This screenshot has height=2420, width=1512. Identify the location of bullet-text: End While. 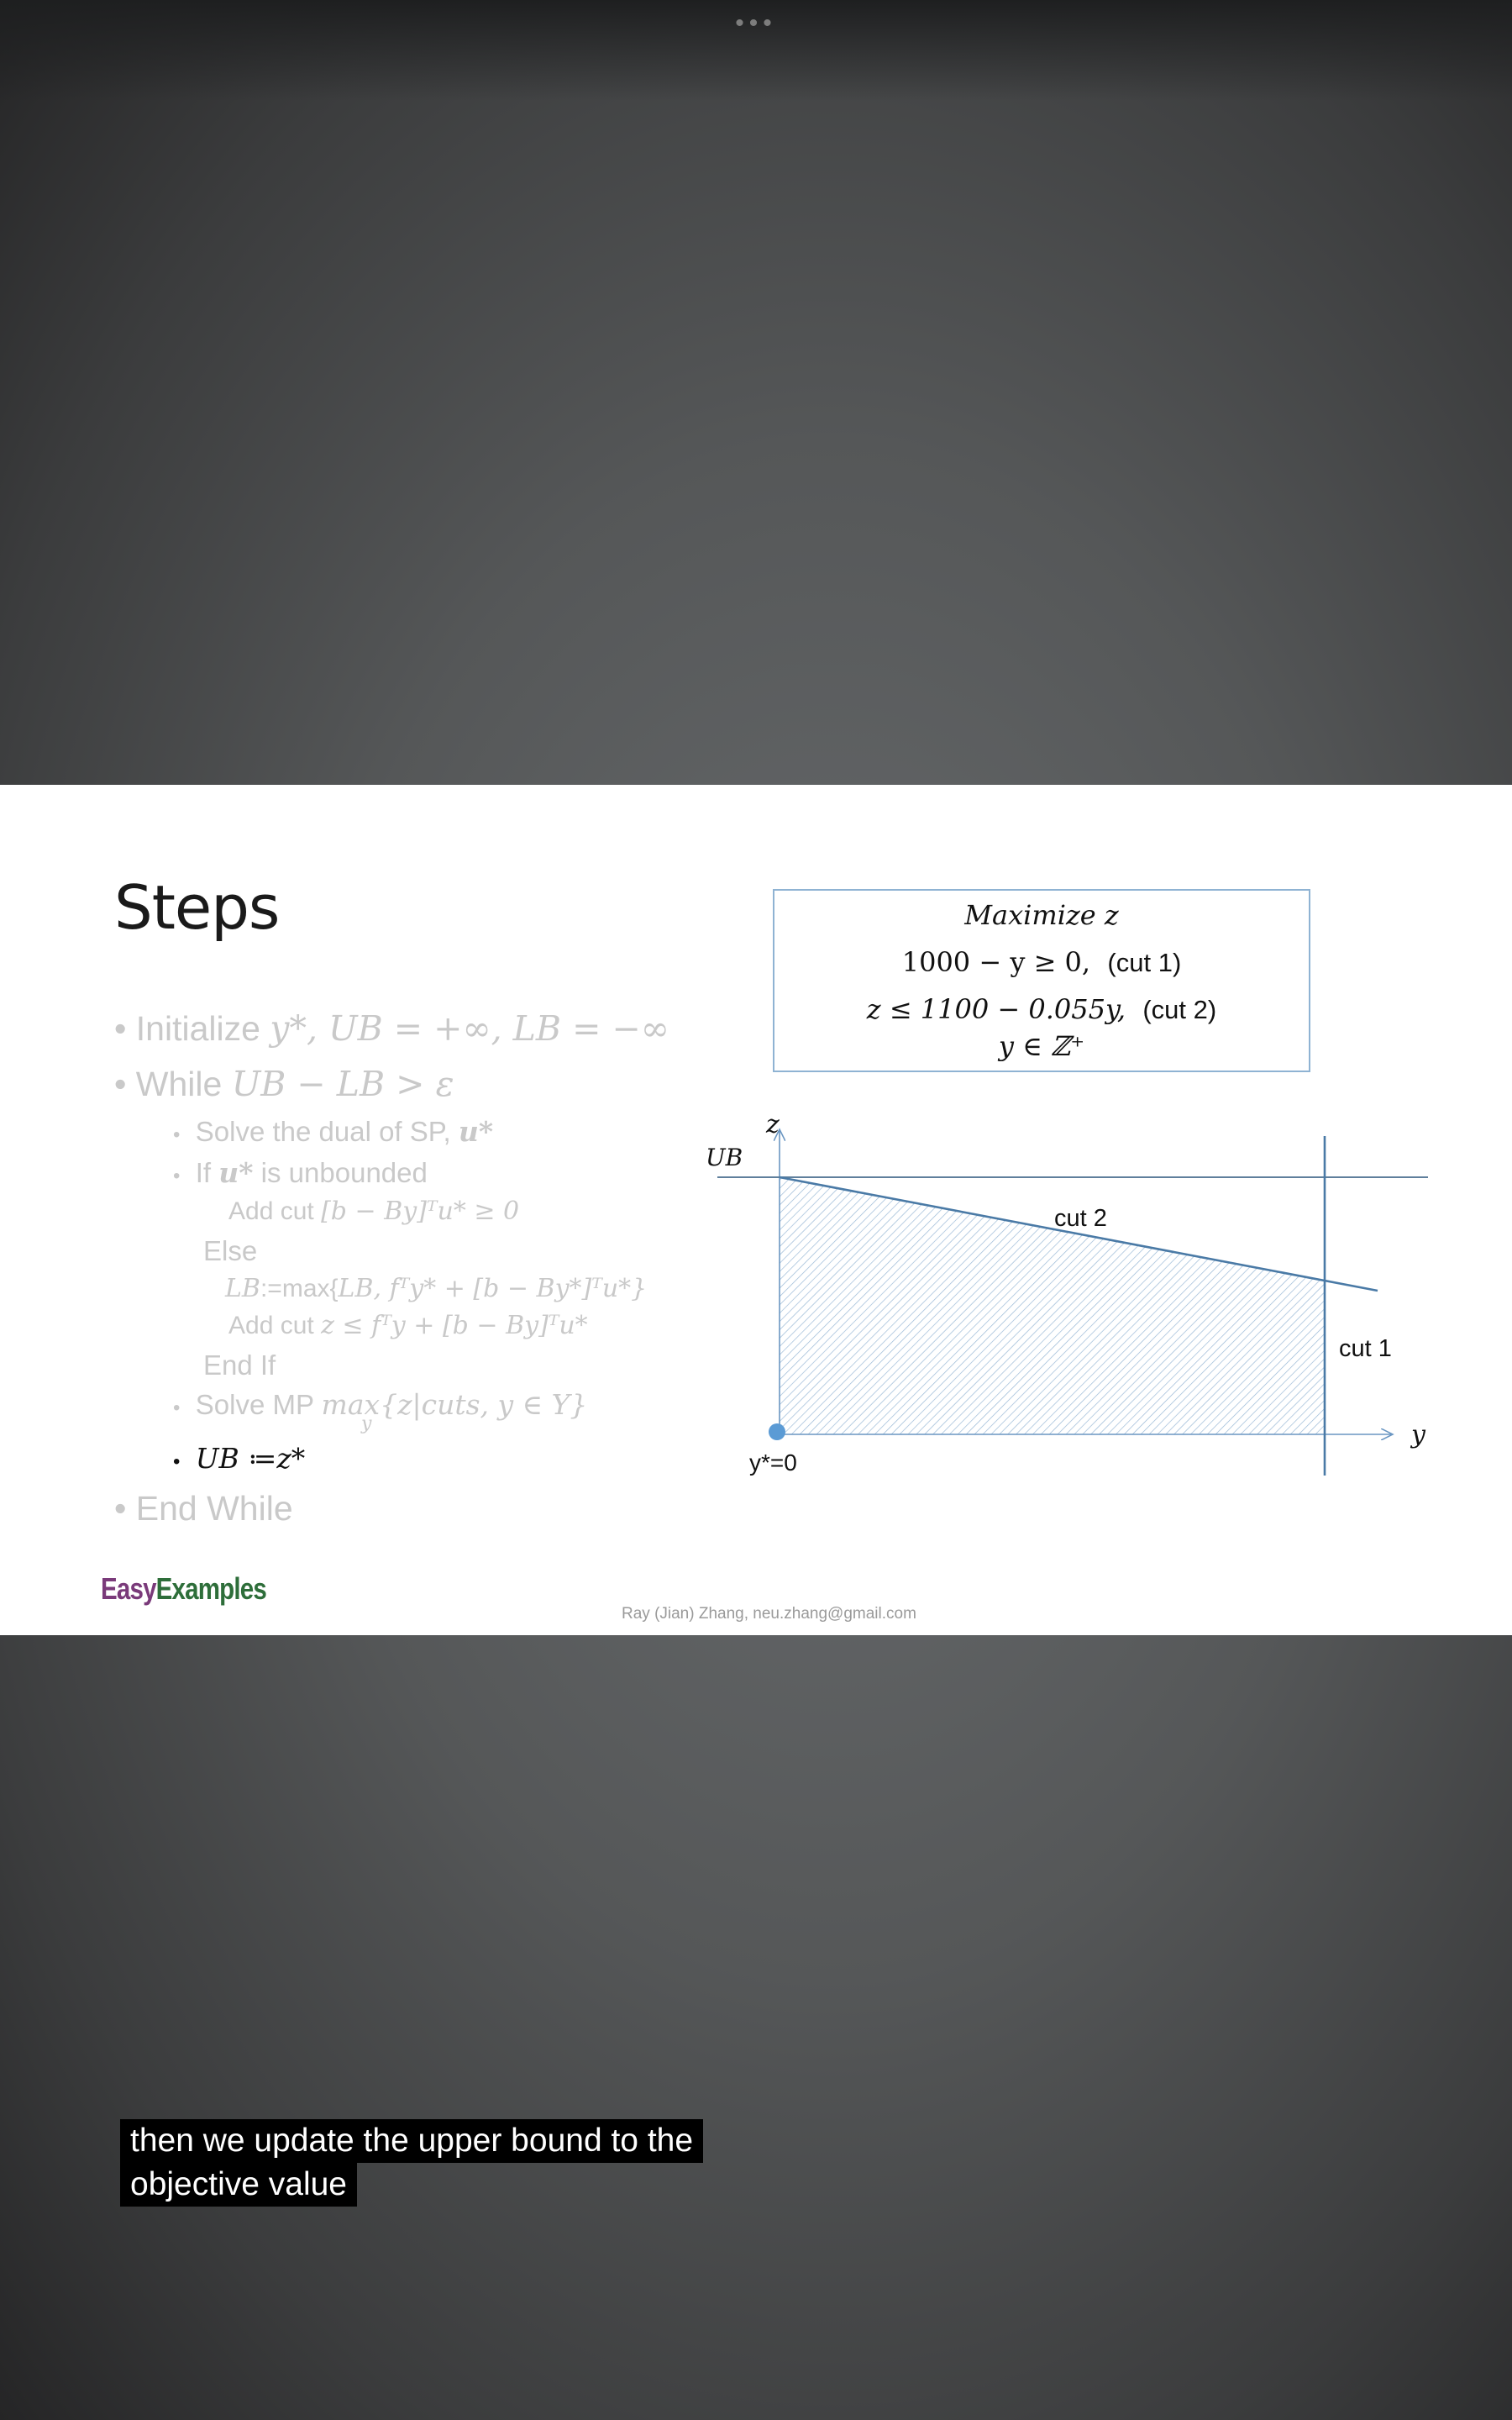
(214, 1508).